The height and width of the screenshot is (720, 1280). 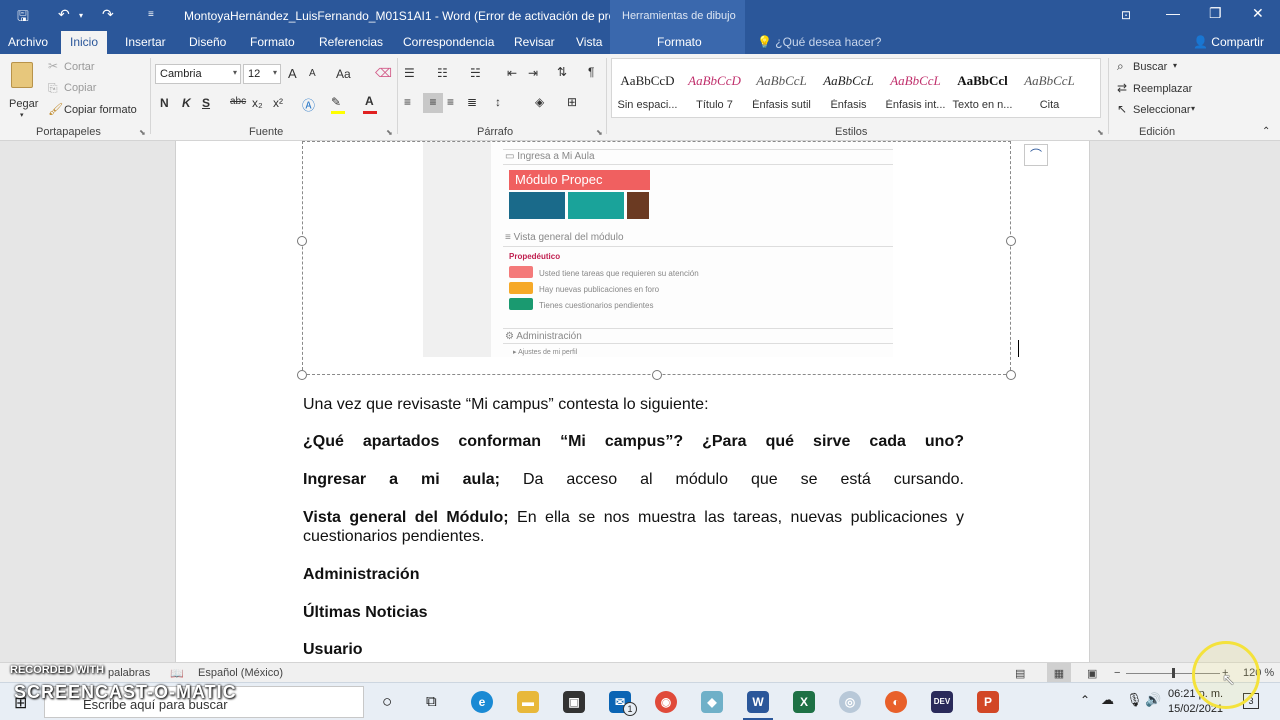 What do you see at coordinates (238, 101) in the screenshot?
I see `strikethrough-button: abc` at bounding box center [238, 101].